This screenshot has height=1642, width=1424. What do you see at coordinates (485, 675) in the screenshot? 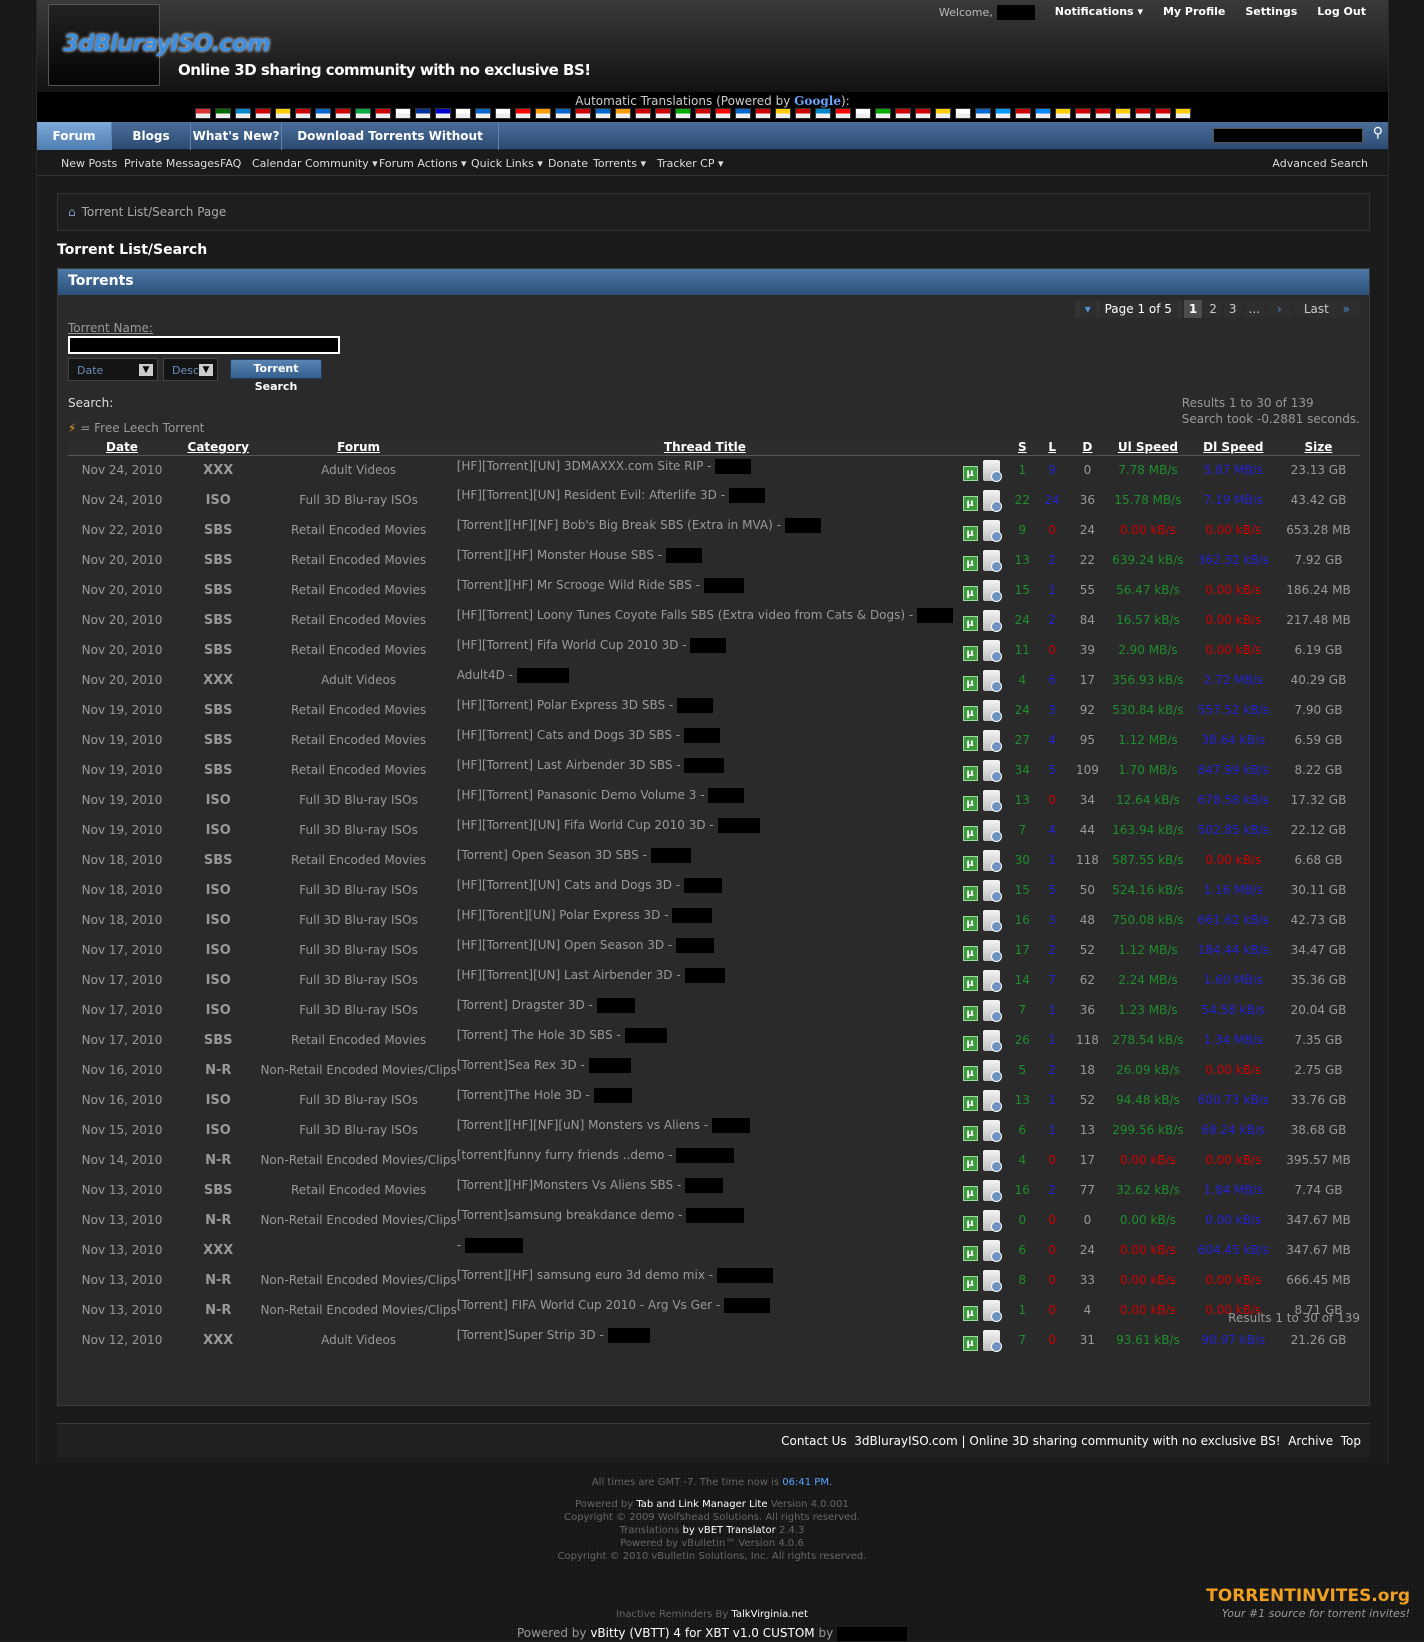
I see `thread-title-text: Adult4D -` at bounding box center [485, 675].